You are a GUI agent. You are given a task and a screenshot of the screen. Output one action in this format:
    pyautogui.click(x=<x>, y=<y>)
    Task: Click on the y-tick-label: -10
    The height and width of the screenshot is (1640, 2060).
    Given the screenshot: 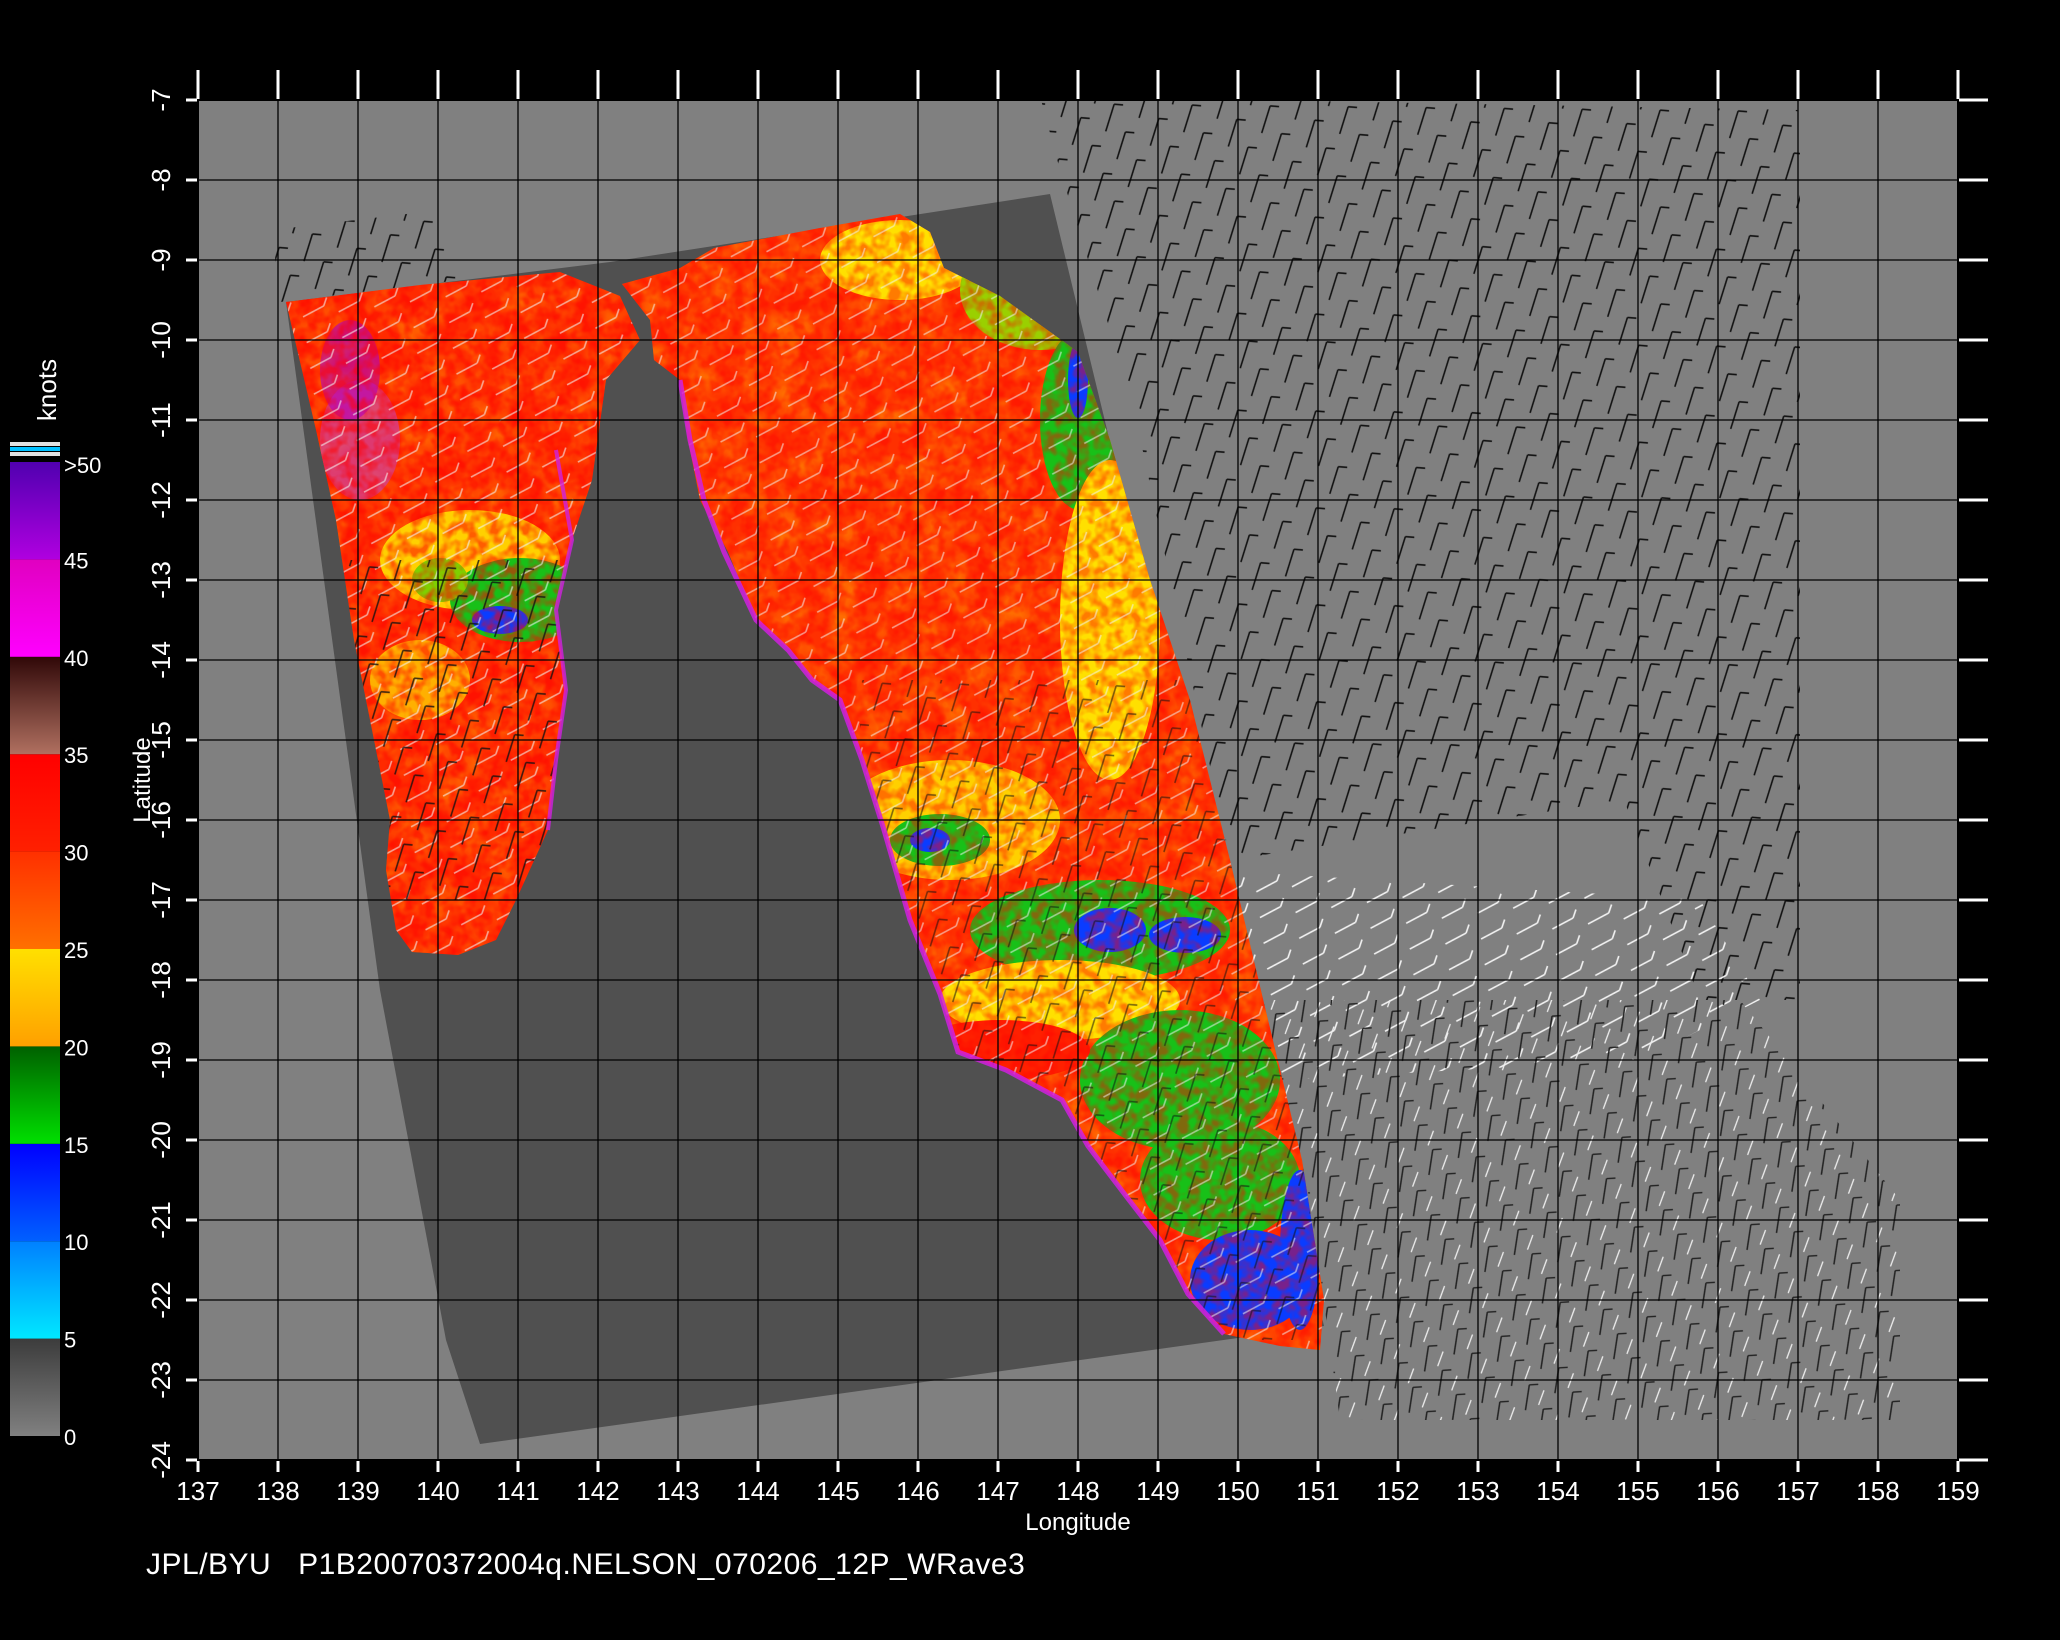 What is the action you would take?
    pyautogui.click(x=161, y=340)
    